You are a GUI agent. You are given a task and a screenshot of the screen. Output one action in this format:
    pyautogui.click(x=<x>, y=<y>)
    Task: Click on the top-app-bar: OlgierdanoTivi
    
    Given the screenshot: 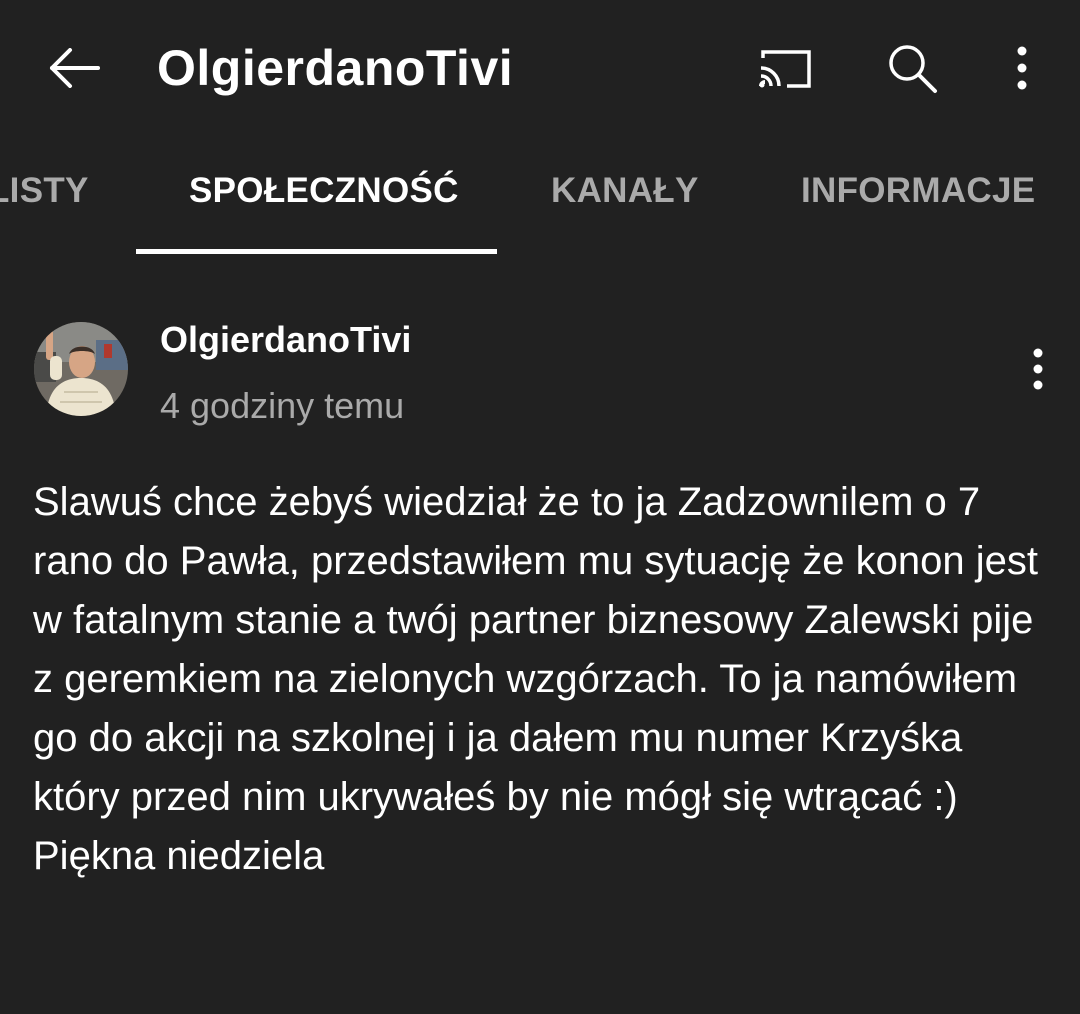 What is the action you would take?
    pyautogui.click(x=540, y=67)
    